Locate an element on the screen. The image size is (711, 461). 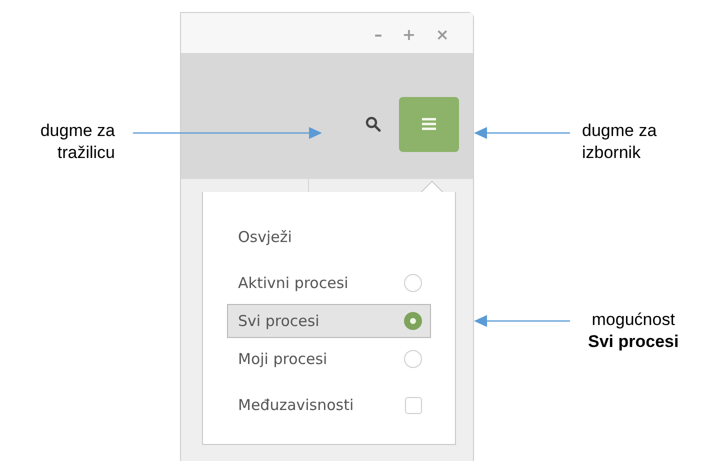
checkbox is located at coordinates (413, 405).